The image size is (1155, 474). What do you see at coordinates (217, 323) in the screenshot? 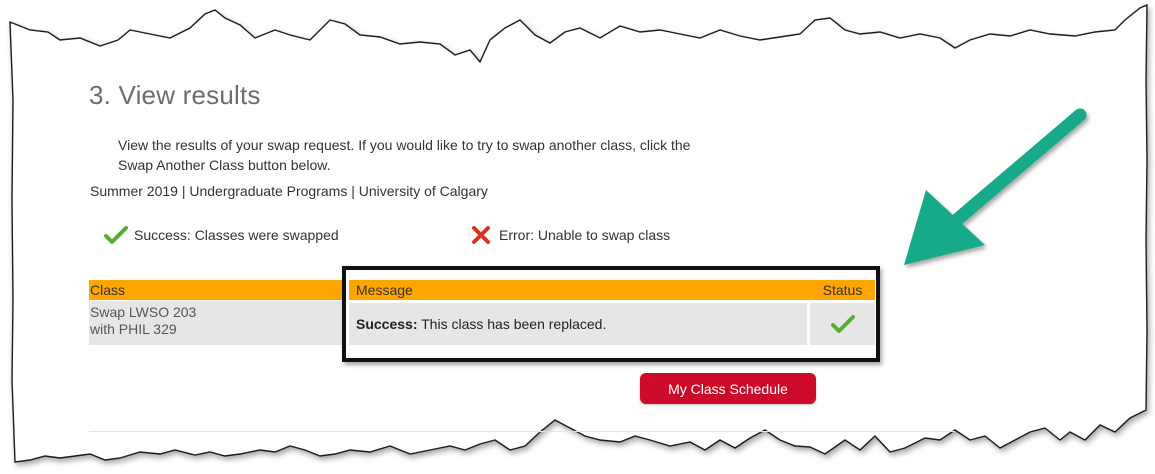
I see `table-row-class-cell: Swap LWSO 203 with PHIL 329` at bounding box center [217, 323].